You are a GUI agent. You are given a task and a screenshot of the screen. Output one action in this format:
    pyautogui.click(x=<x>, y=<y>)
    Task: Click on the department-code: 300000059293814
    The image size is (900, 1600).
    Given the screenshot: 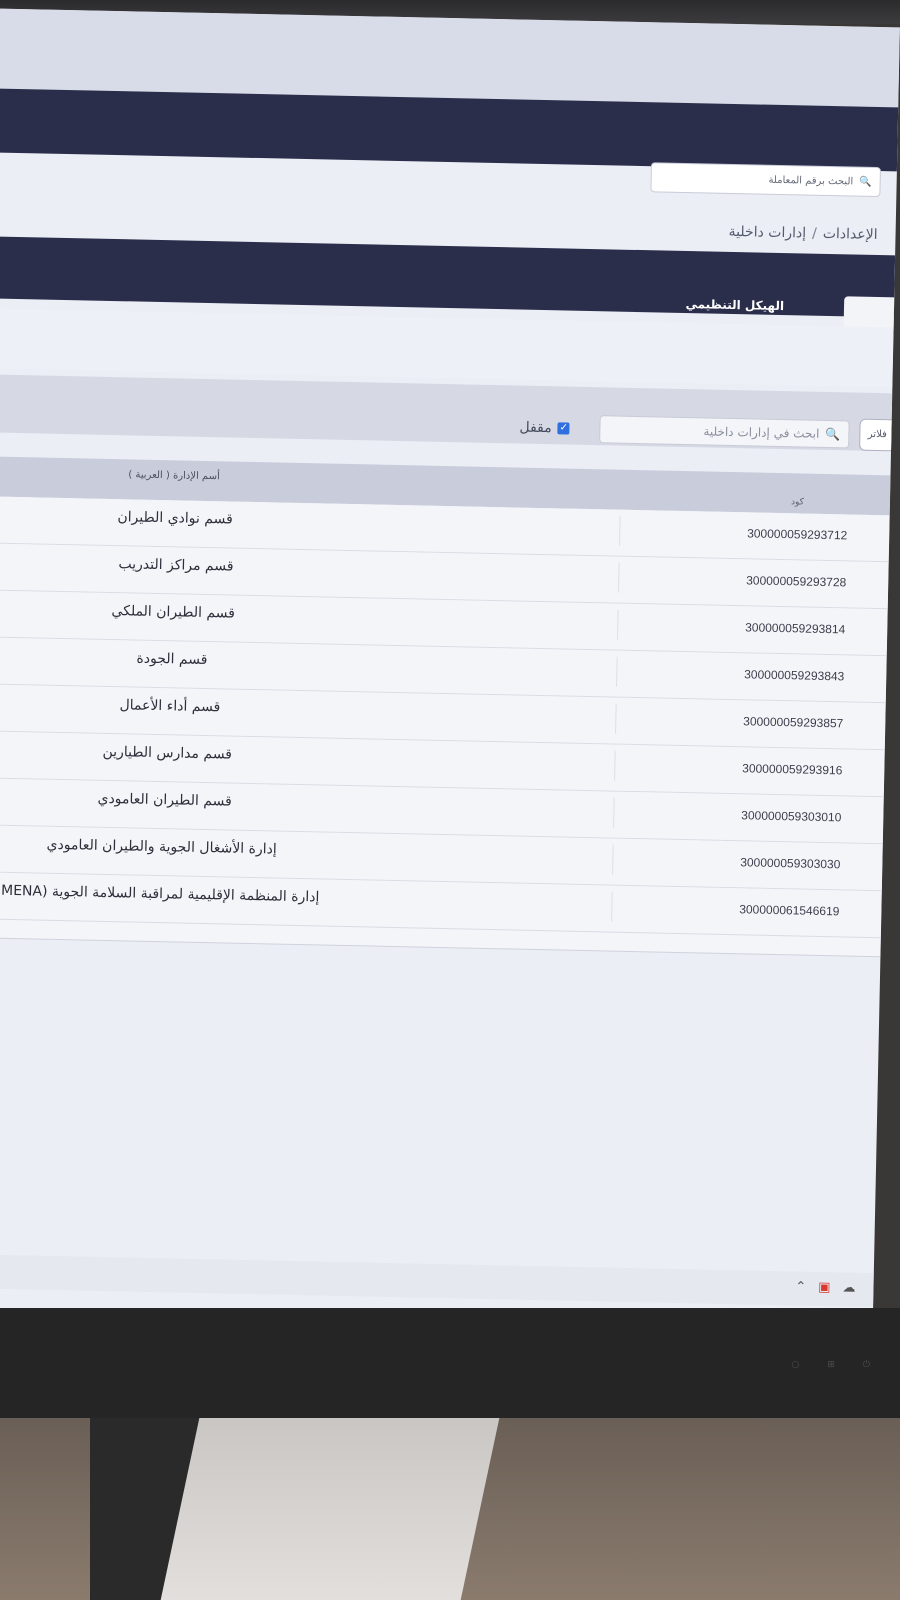 What is the action you would take?
    pyautogui.click(x=795, y=628)
    